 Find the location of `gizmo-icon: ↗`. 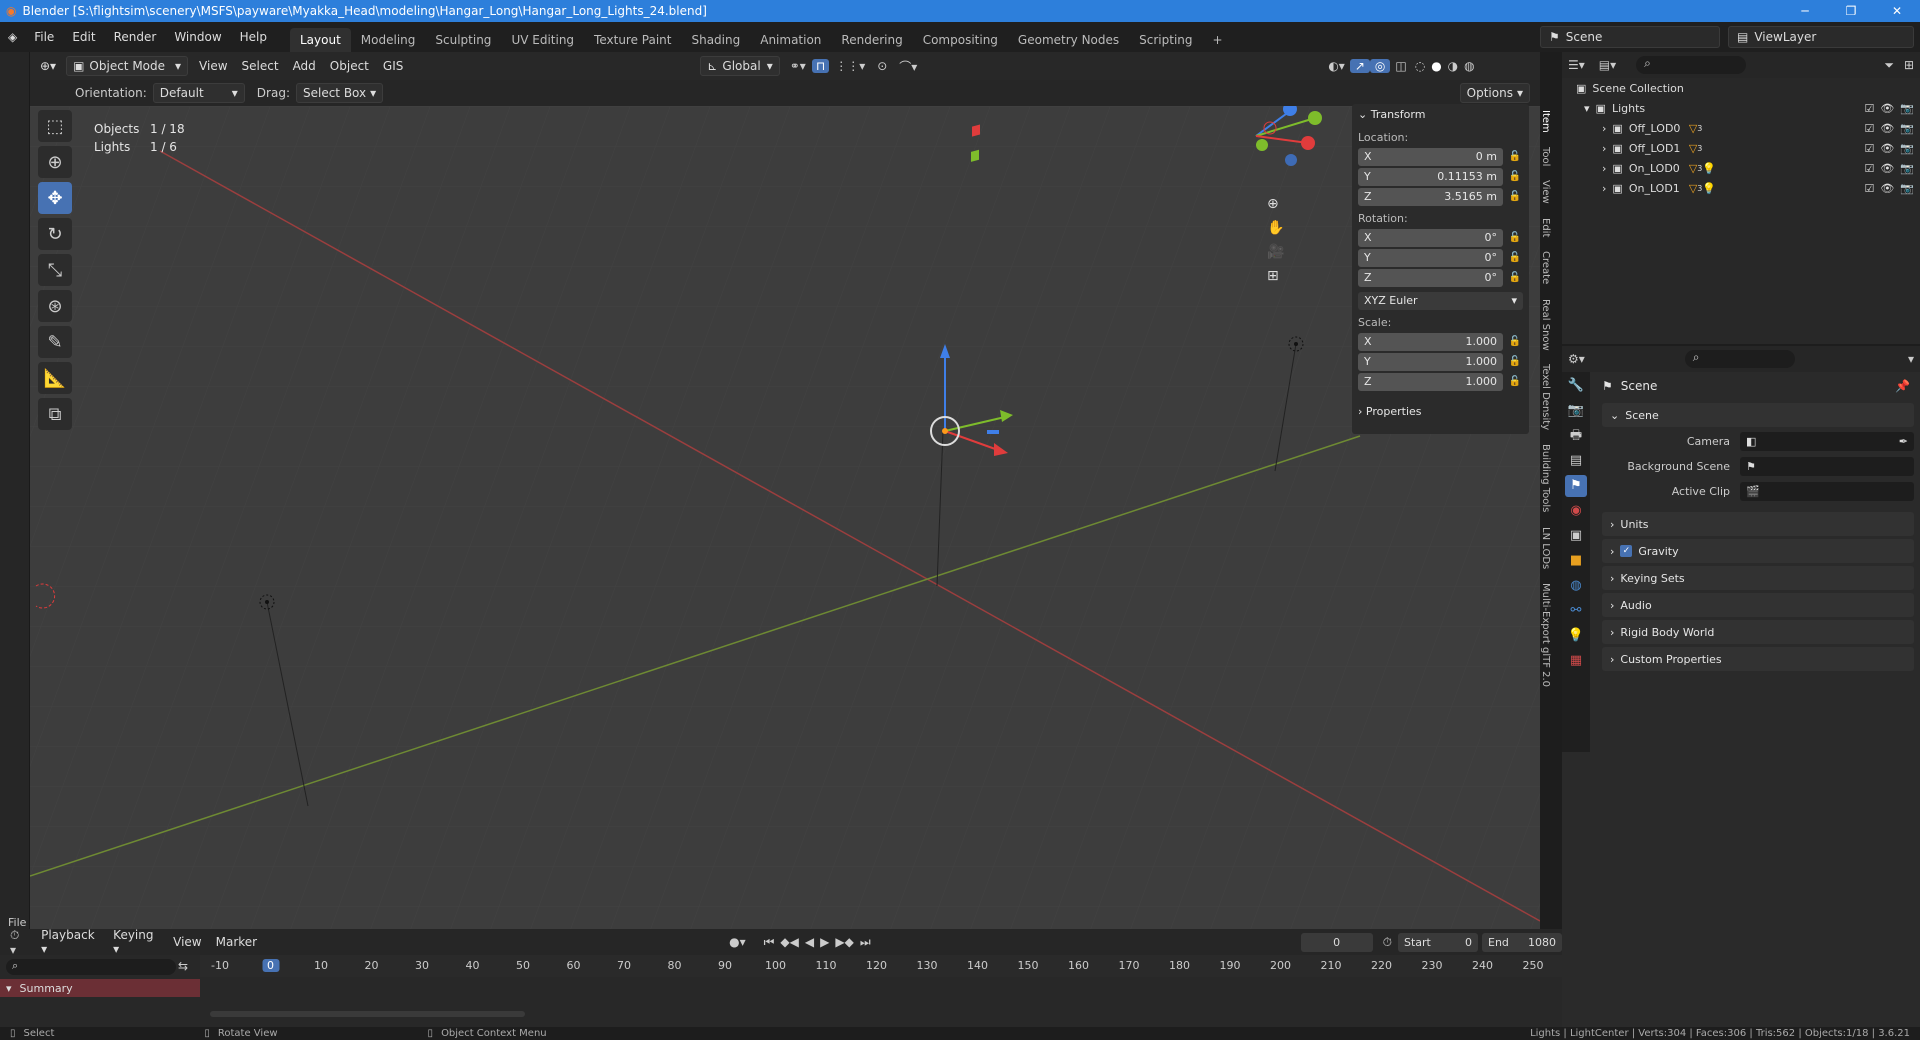

gizmo-icon: ↗ is located at coordinates (1359, 66).